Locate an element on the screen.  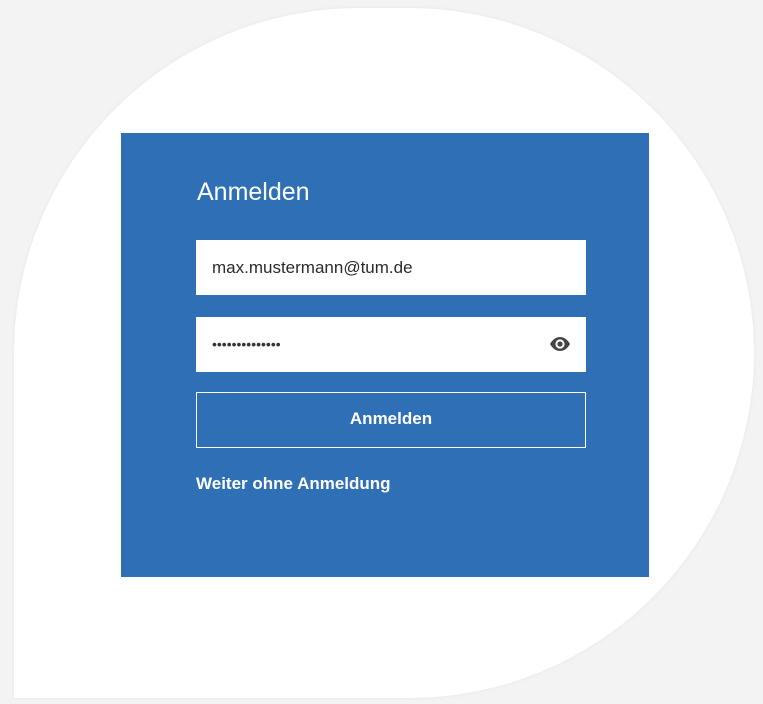
login-title: Anmelden is located at coordinates (253, 192).